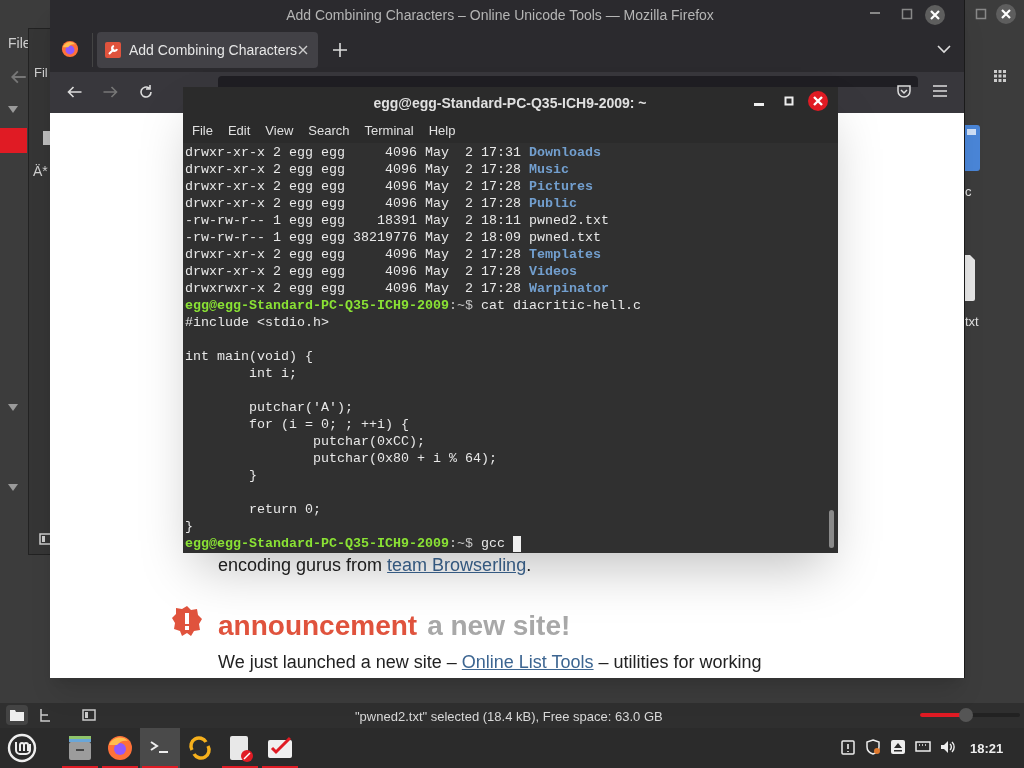 The width and height of the screenshot is (1024, 768). I want to click on sidebar-toggle-icon, so click(89, 715).